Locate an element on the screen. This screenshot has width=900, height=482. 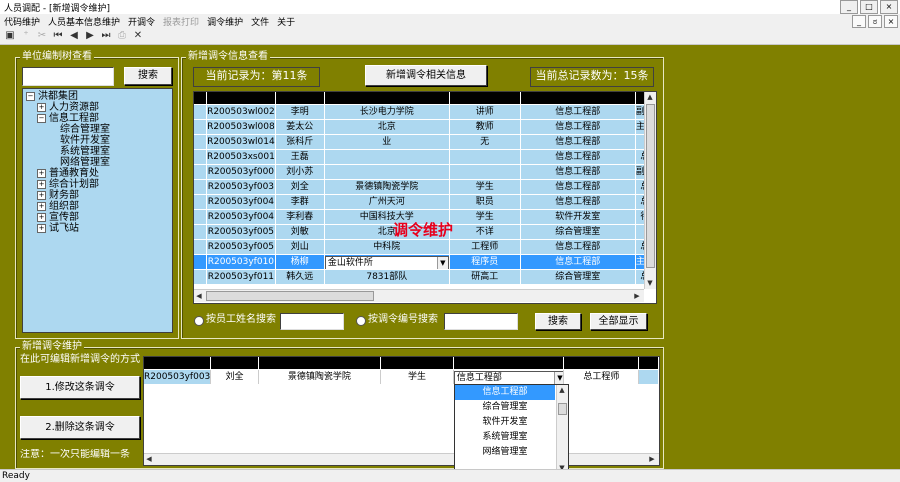
edit-cell: 总工程师 is located at coordinates (601, 377).